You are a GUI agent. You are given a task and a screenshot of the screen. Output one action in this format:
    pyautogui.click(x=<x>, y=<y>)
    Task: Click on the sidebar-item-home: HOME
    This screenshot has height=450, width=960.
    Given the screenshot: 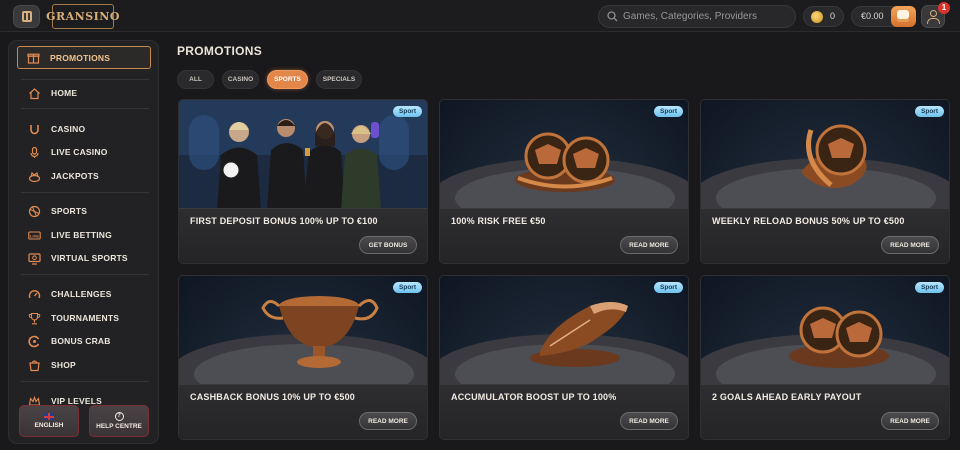 What is the action you would take?
    pyautogui.click(x=84, y=93)
    